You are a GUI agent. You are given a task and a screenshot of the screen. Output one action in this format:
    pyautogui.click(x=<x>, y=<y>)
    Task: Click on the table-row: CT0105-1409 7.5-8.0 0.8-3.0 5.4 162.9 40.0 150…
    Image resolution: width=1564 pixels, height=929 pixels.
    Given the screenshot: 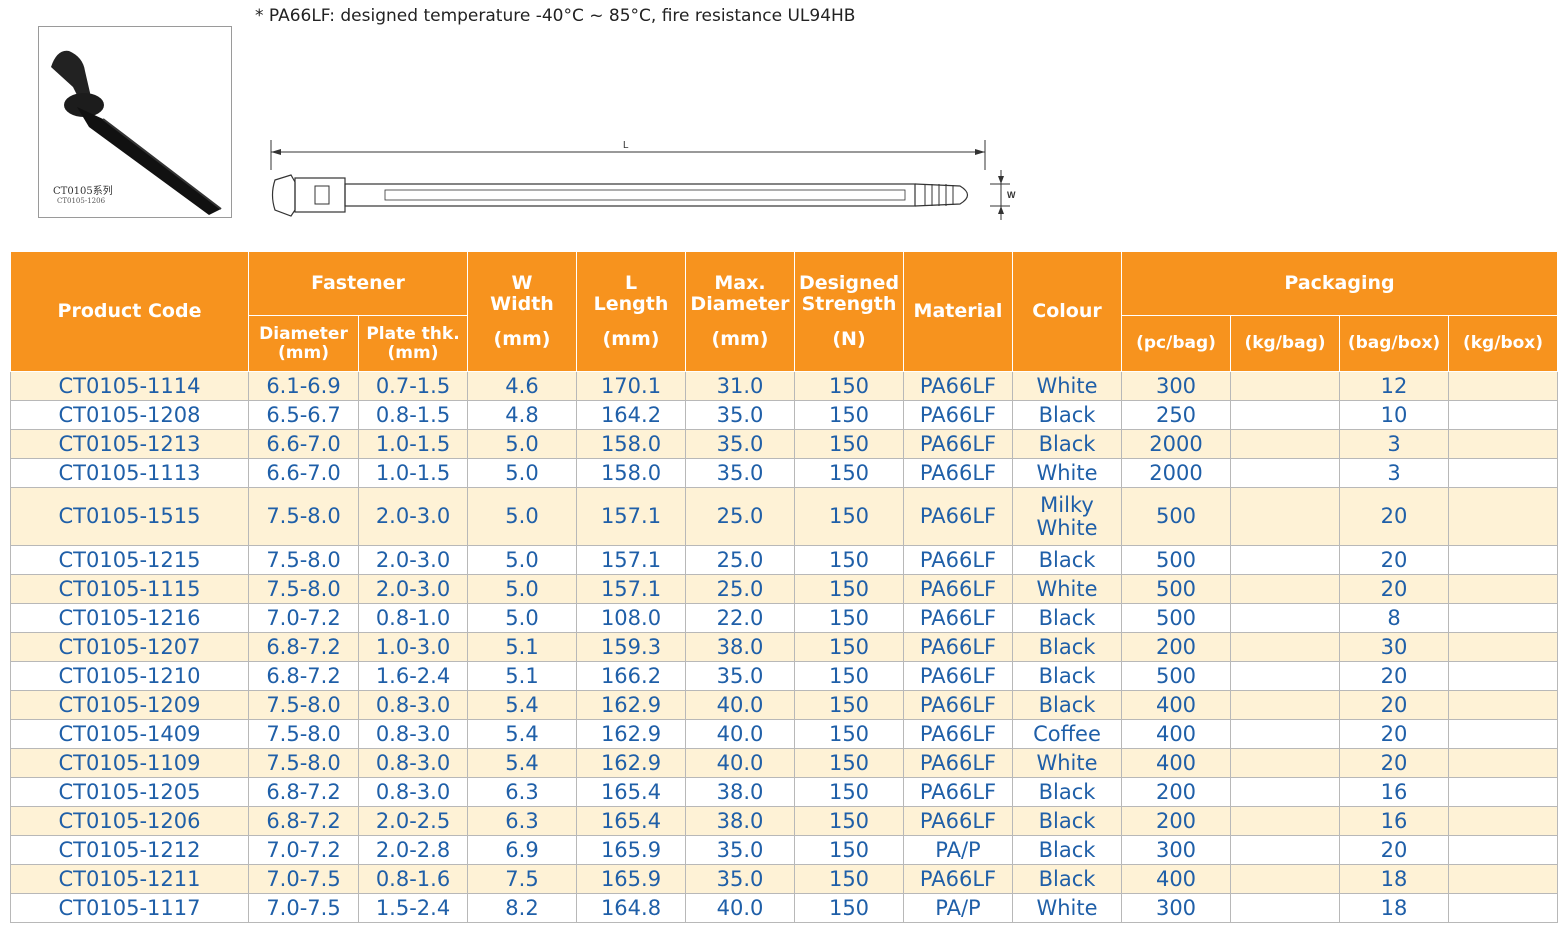 What is the action you would take?
    pyautogui.click(x=784, y=734)
    